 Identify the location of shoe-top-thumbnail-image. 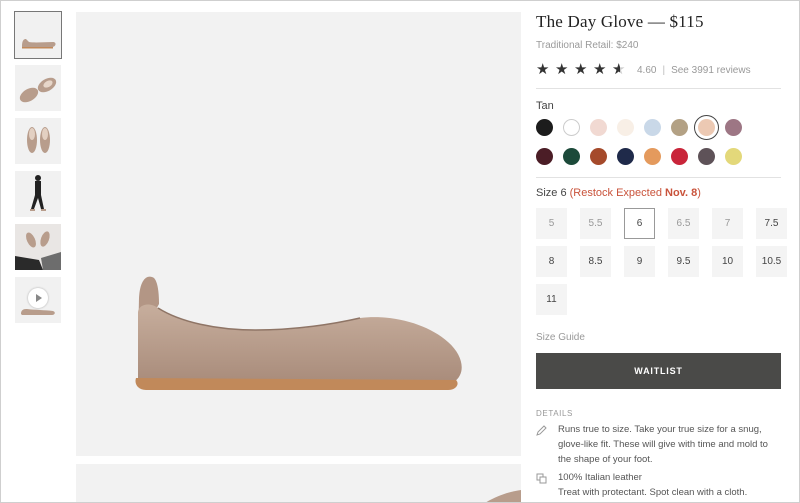
(38, 140).